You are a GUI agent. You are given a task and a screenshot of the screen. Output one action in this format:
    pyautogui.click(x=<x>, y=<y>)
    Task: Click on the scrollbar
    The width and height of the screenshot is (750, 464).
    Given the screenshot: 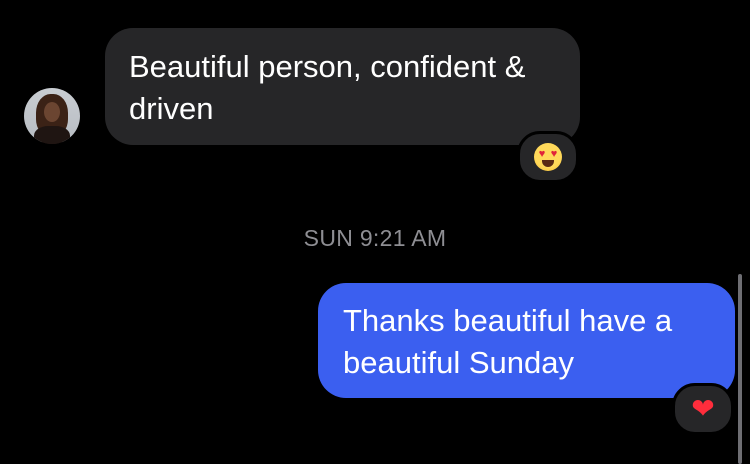 What is the action you would take?
    pyautogui.click(x=740, y=369)
    